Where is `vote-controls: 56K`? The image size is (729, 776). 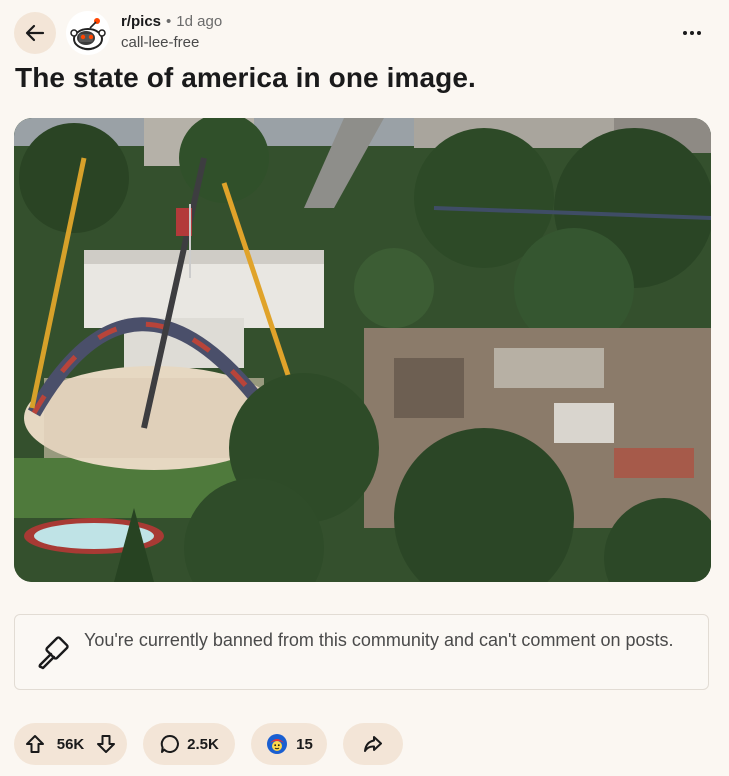
vote-controls: 56K is located at coordinates (70, 744).